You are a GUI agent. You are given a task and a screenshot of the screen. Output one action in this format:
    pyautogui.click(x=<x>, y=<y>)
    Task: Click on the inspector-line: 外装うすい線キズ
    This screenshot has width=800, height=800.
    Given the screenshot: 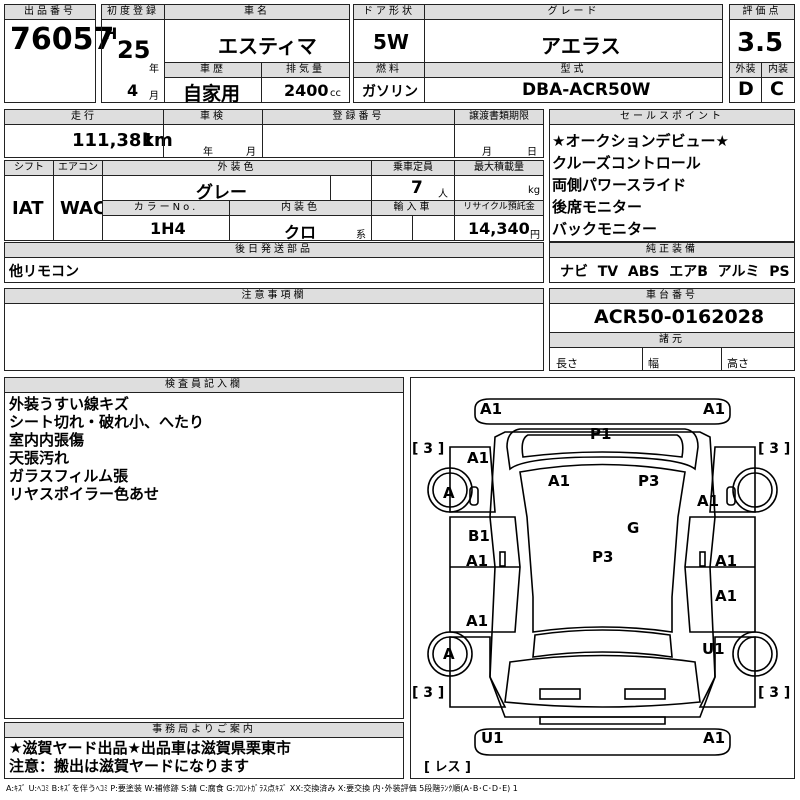 What is the action you would take?
    pyautogui.click(x=69, y=404)
    